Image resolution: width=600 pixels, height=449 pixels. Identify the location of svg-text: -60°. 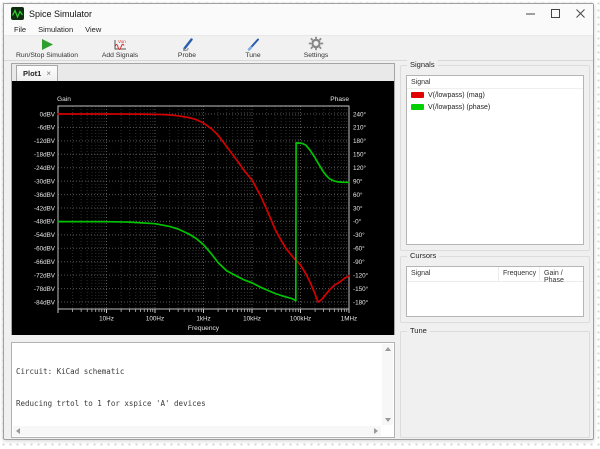
(359, 249).